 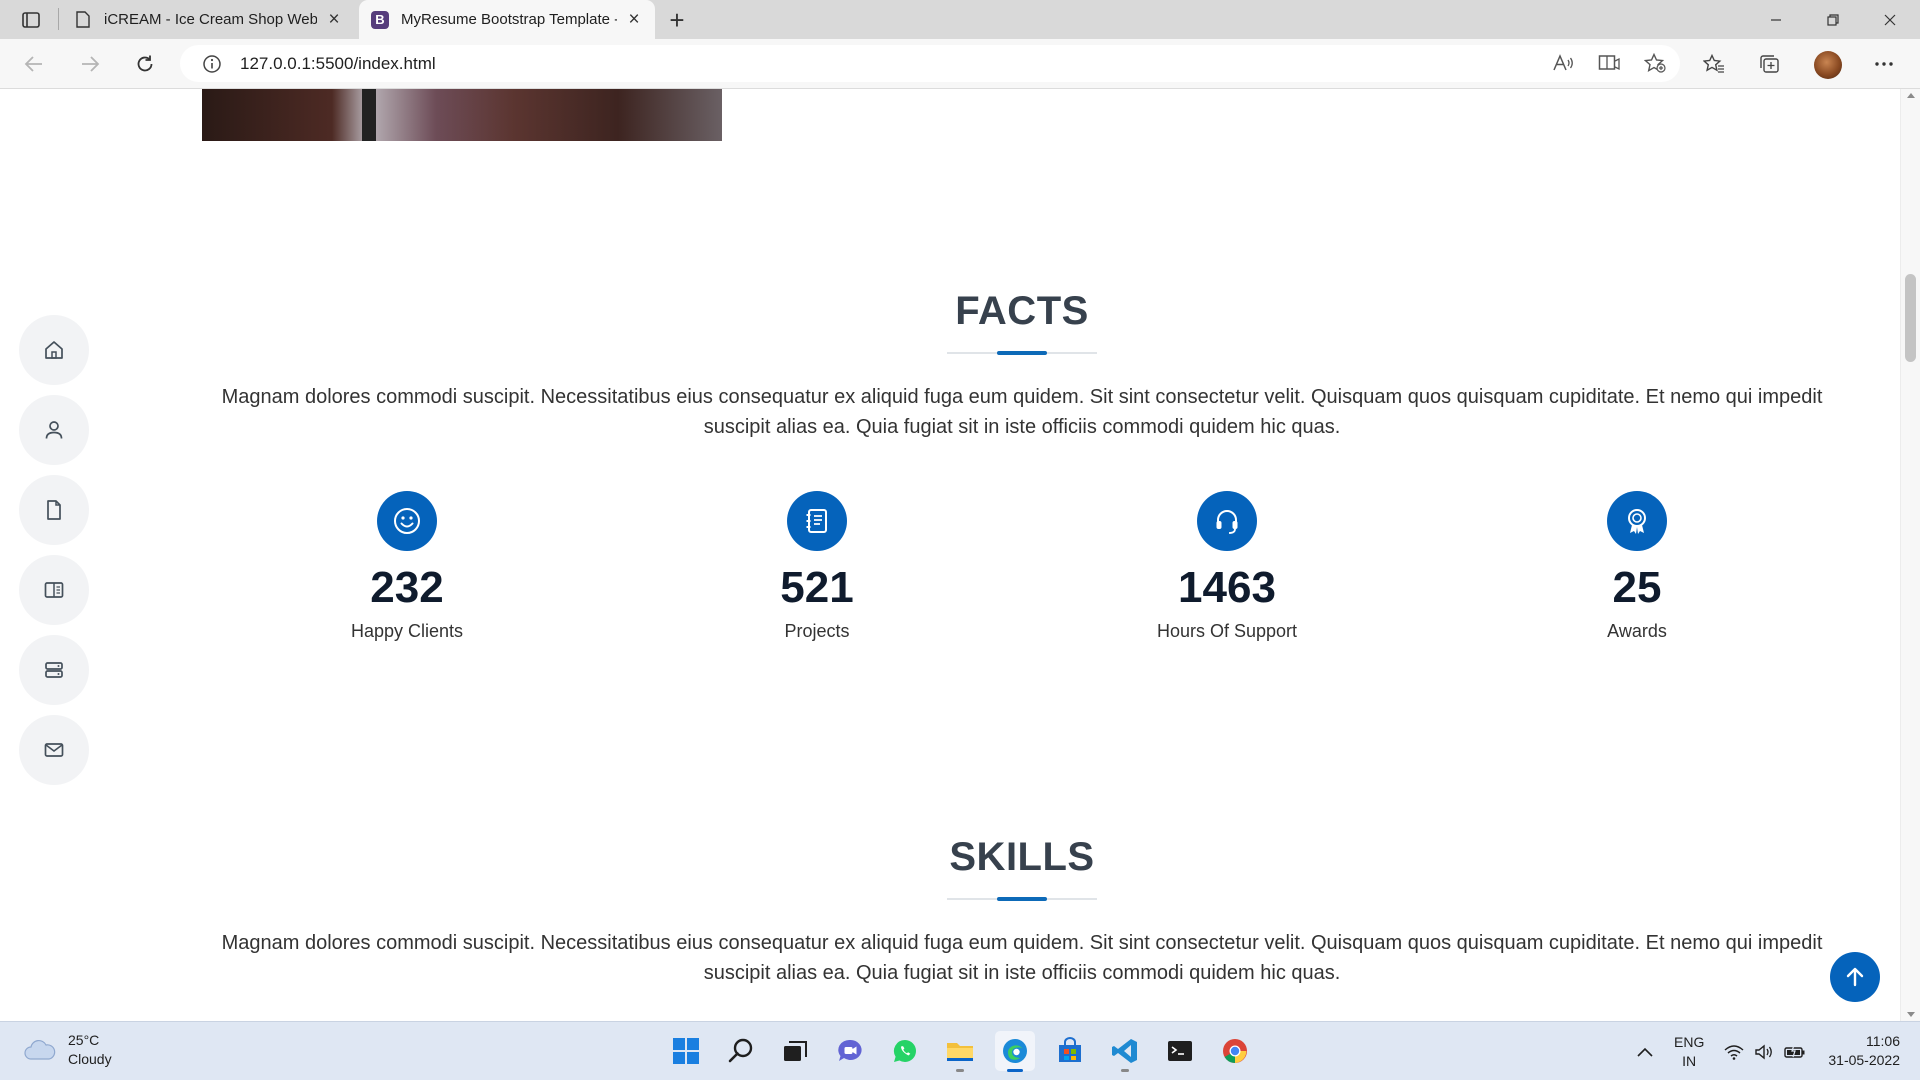 I want to click on task-view-icon, so click(x=795, y=1051).